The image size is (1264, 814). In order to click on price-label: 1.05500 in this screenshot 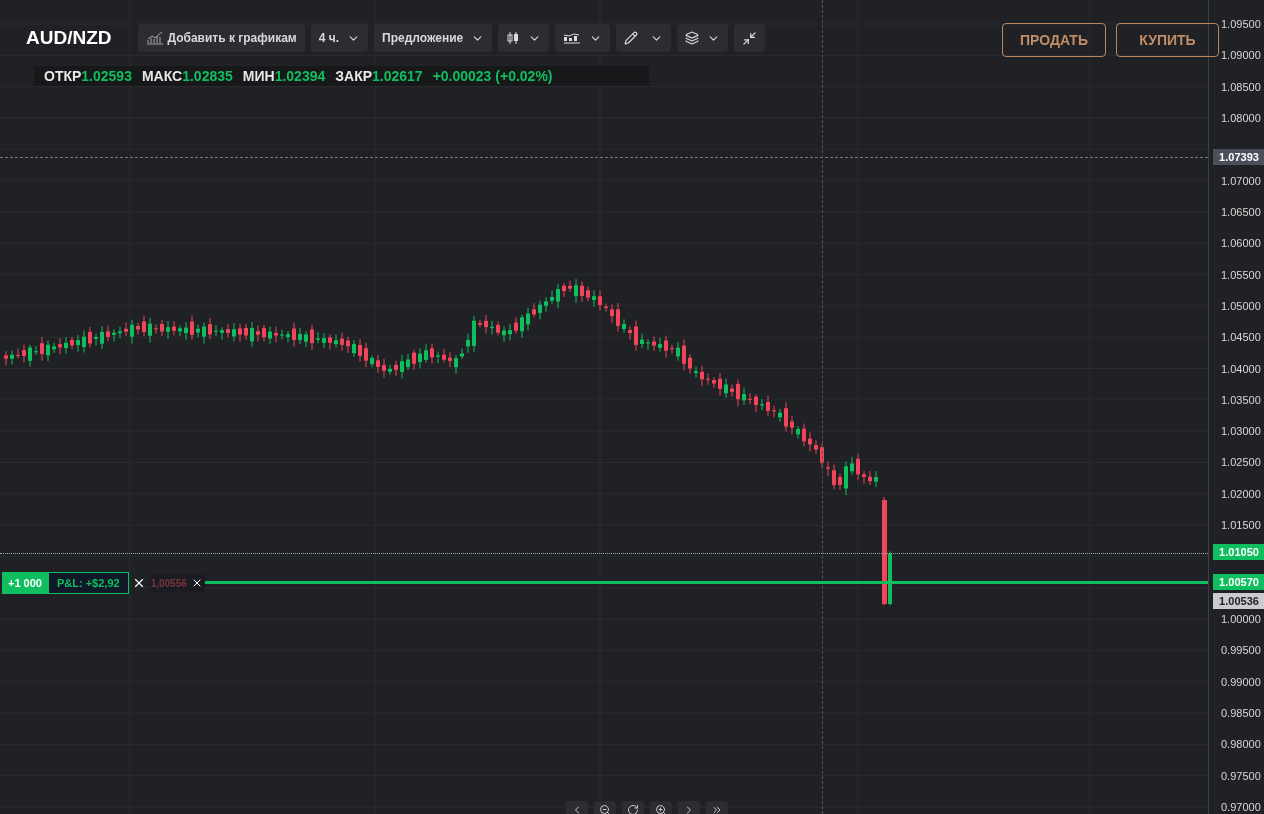, I will do `click(1241, 275)`.